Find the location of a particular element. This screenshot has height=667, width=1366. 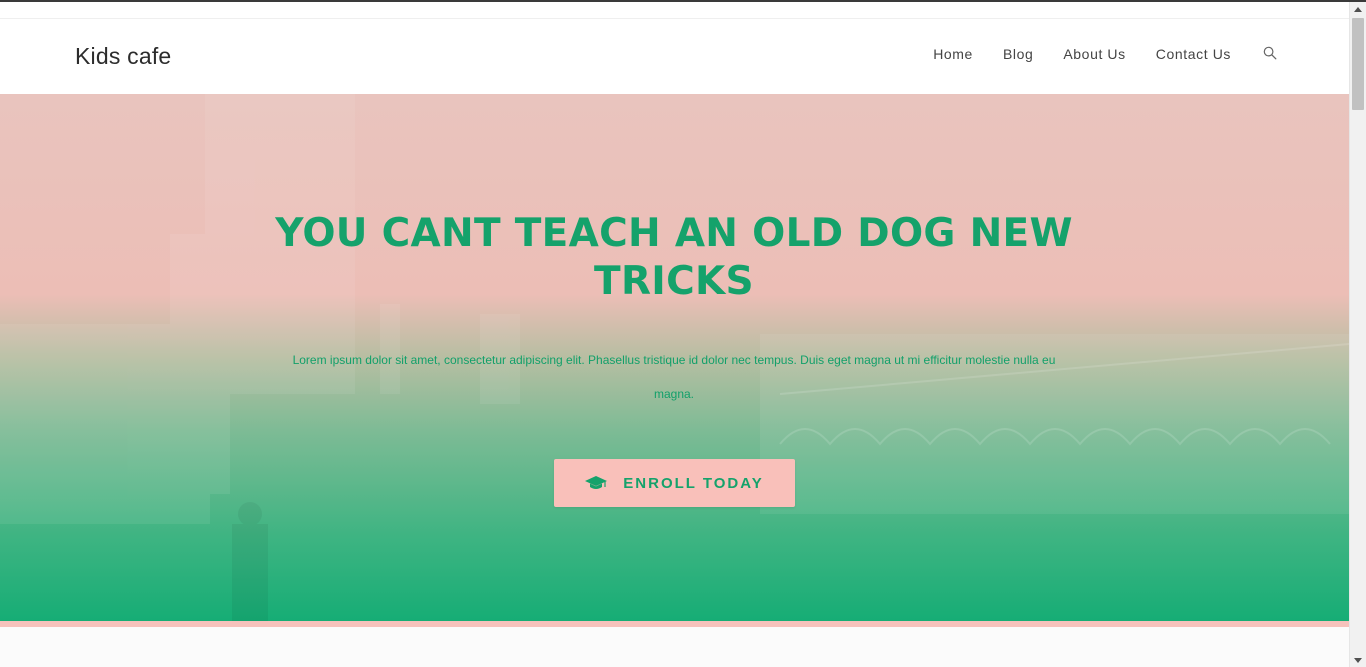

nav-item-contact-us: Contact Us is located at coordinates (1193, 54).